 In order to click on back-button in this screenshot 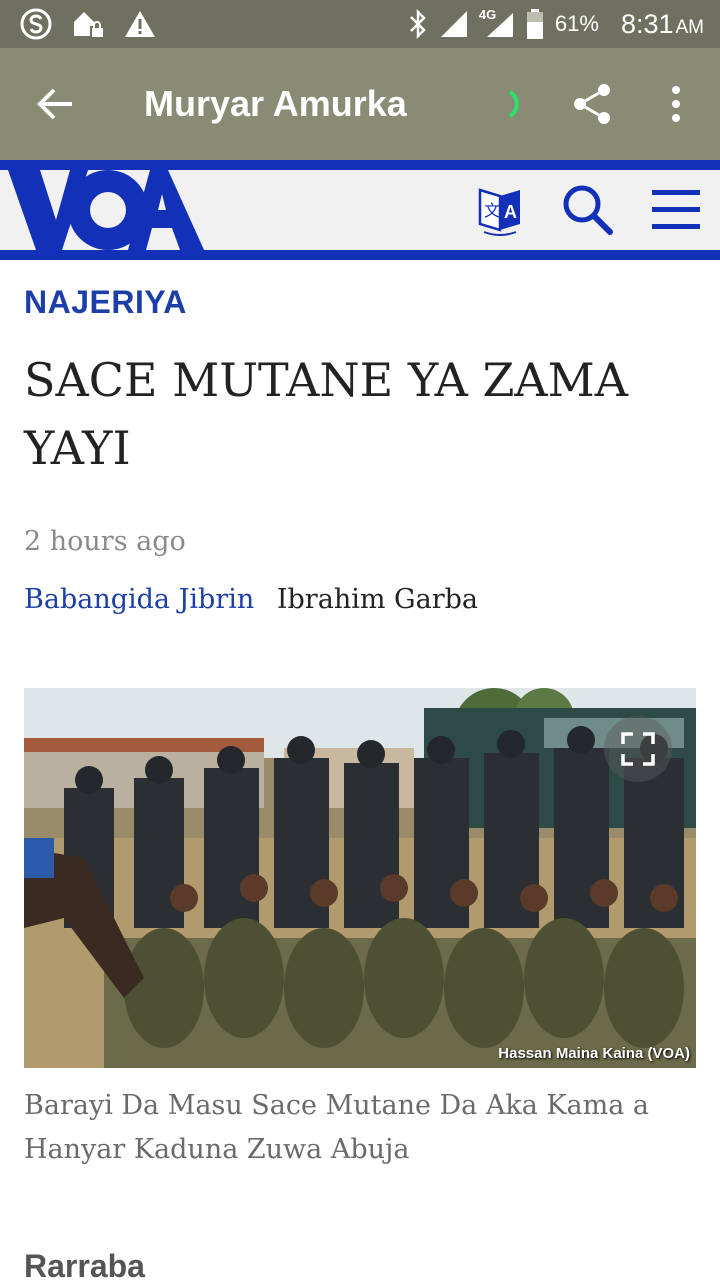, I will do `click(56, 104)`.